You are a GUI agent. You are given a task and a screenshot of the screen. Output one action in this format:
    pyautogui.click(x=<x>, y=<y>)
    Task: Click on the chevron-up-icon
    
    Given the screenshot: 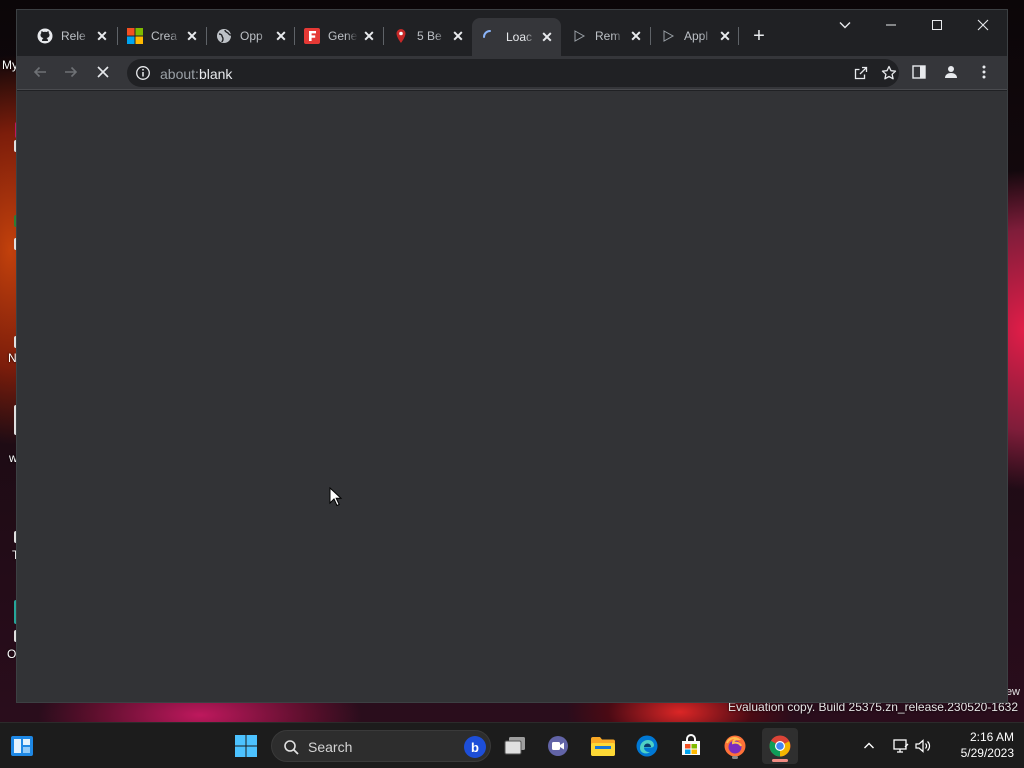 What is the action you would take?
    pyautogui.click(x=869, y=745)
    